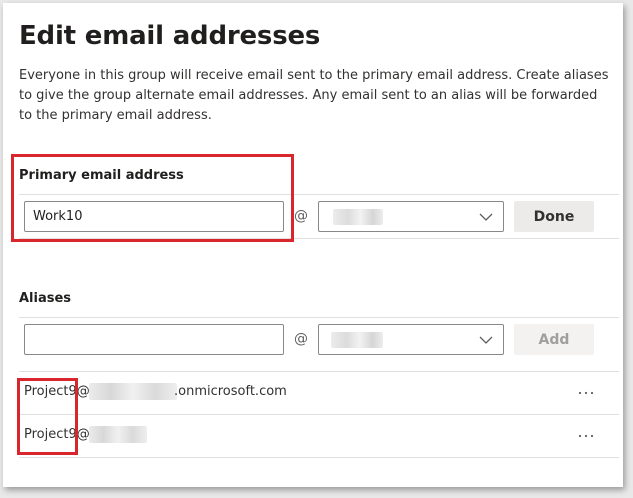 The width and height of the screenshot is (633, 498). Describe the element at coordinates (154, 339) in the screenshot. I see `alias-input` at that location.